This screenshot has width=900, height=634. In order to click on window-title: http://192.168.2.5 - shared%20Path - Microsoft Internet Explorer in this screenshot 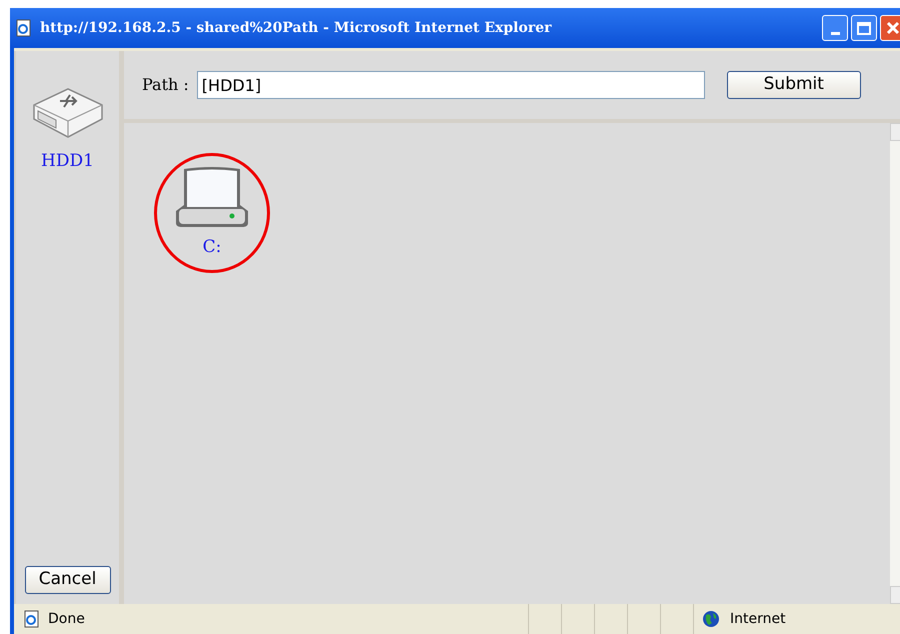, I will do `click(296, 28)`.